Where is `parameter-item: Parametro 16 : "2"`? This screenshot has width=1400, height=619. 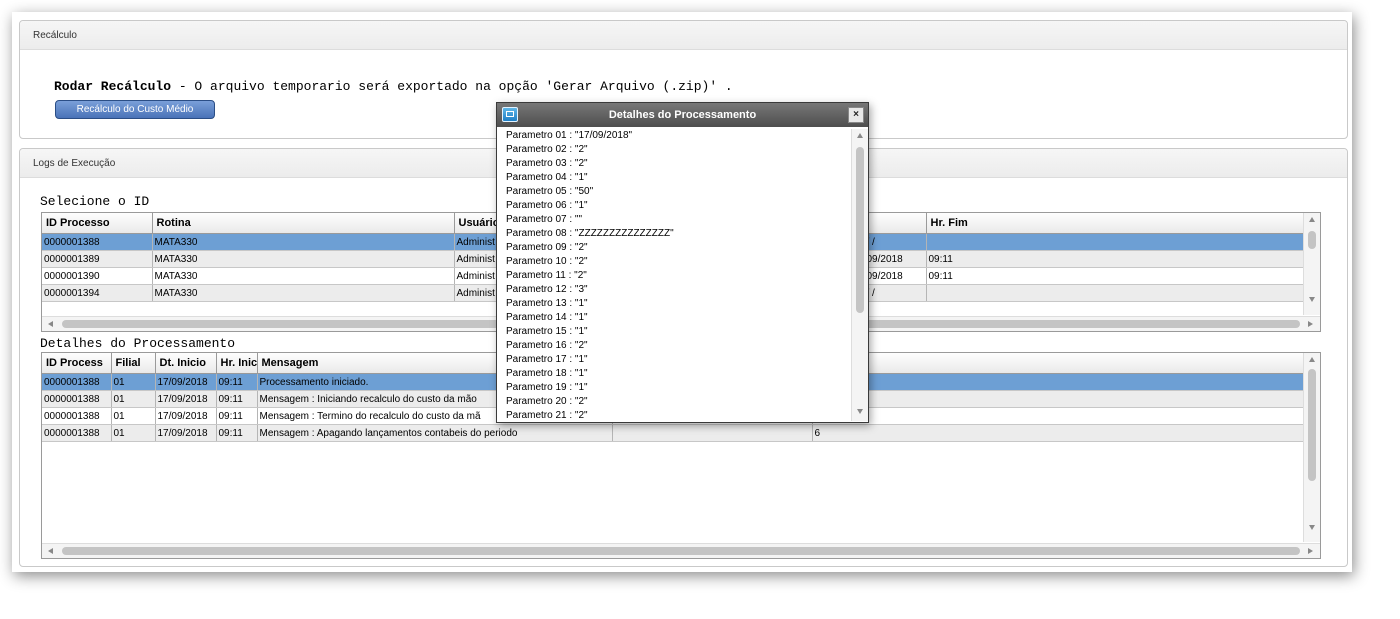
parameter-item: Parametro 16 : "2" is located at coordinates (547, 345).